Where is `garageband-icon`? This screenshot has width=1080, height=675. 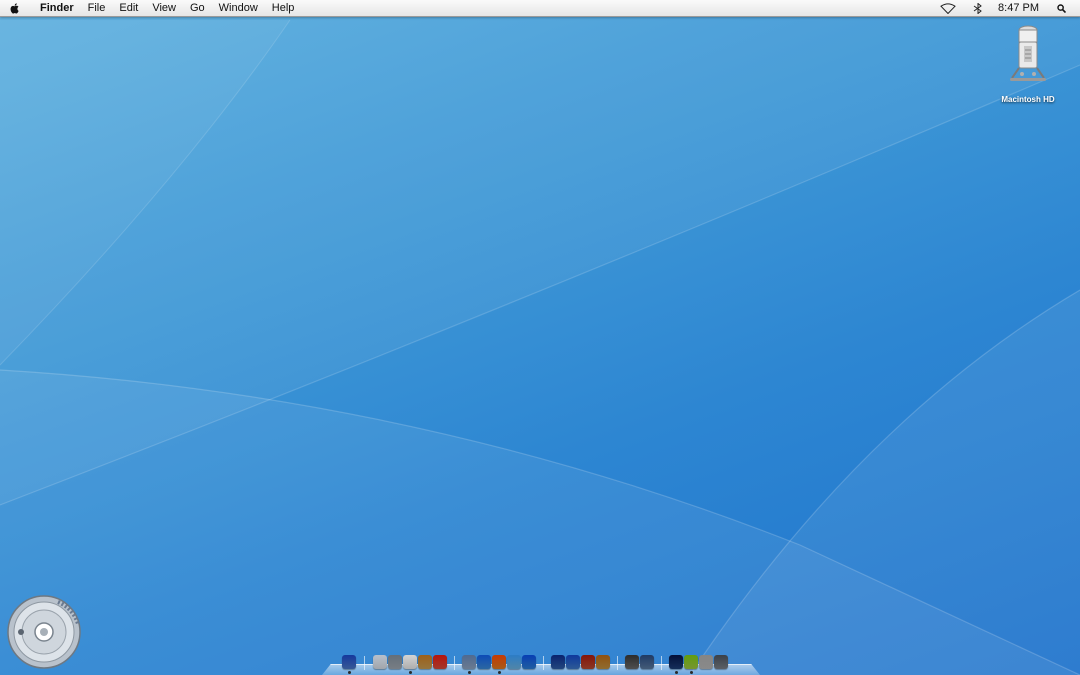 garageband-icon is located at coordinates (603, 662).